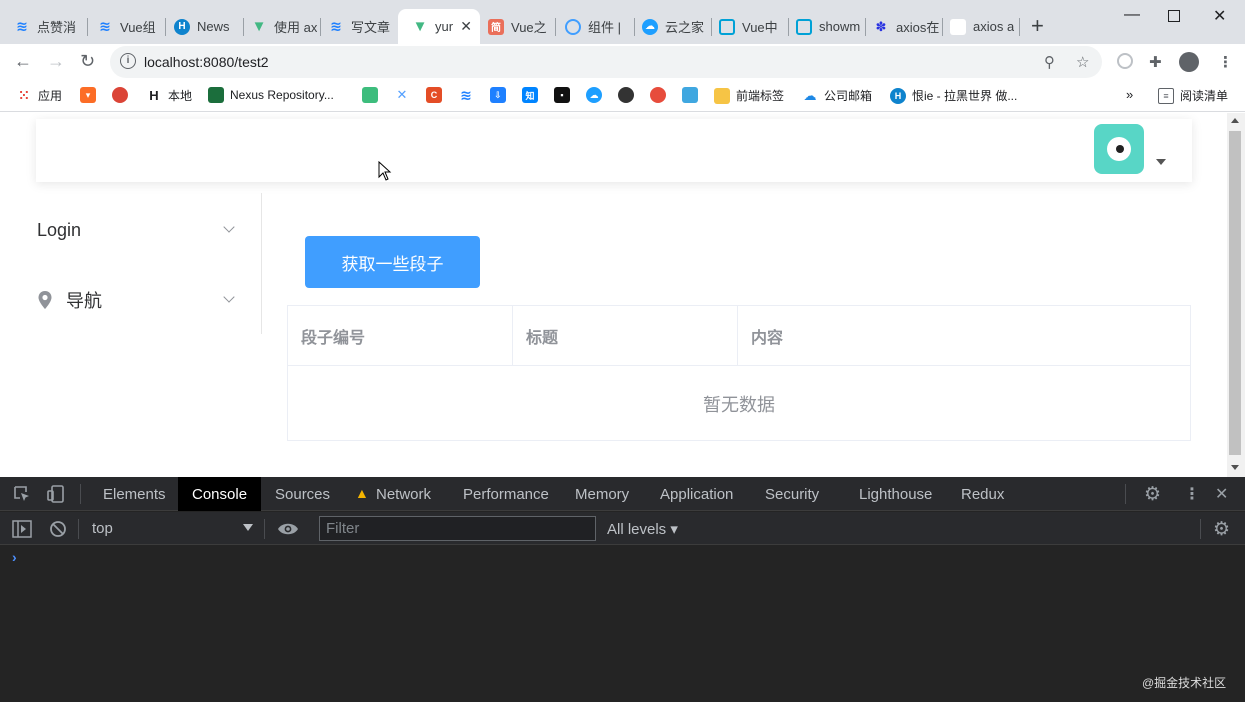 This screenshot has height=702, width=1245. Describe the element at coordinates (1155, 62) in the screenshot. I see `puzzle-icon: ✚` at that location.